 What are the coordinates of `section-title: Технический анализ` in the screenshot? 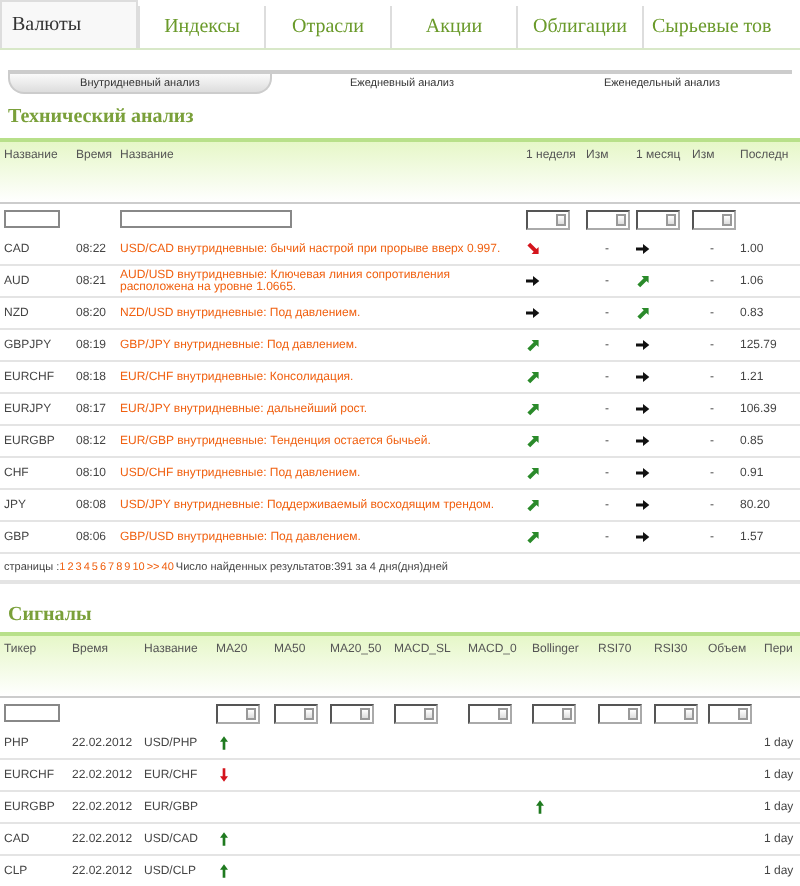 It's located at (102, 117).